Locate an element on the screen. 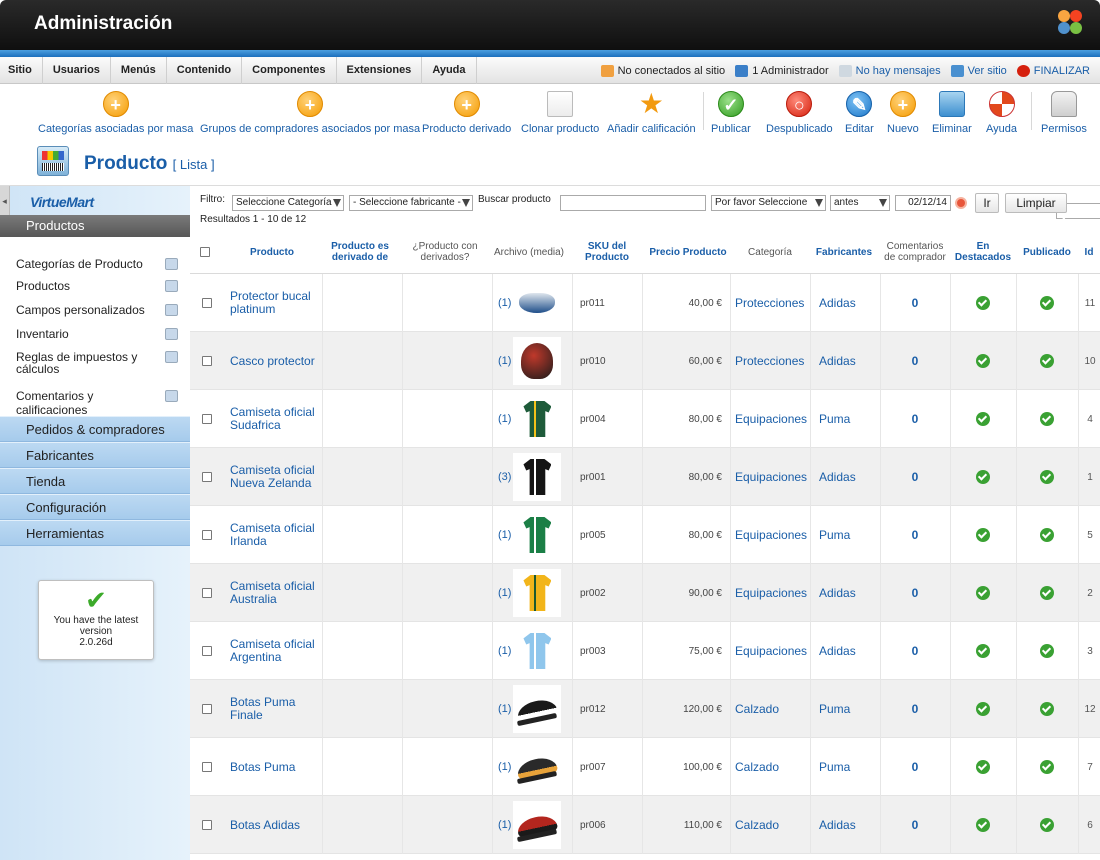 The height and width of the screenshot is (860, 1100). menu-componentes: Componentes is located at coordinates (289, 70).